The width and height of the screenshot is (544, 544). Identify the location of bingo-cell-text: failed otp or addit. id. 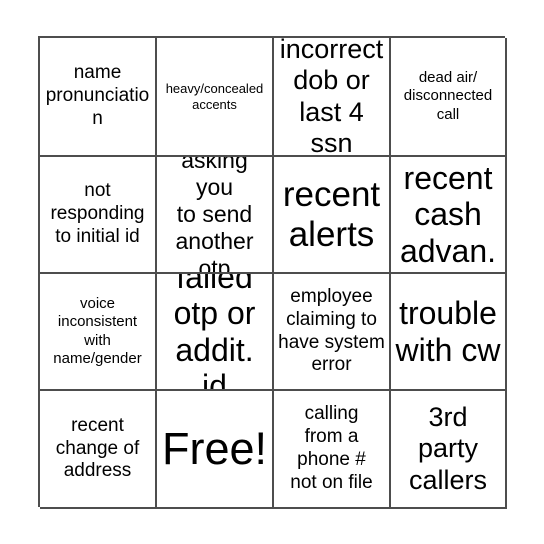
(214, 332).